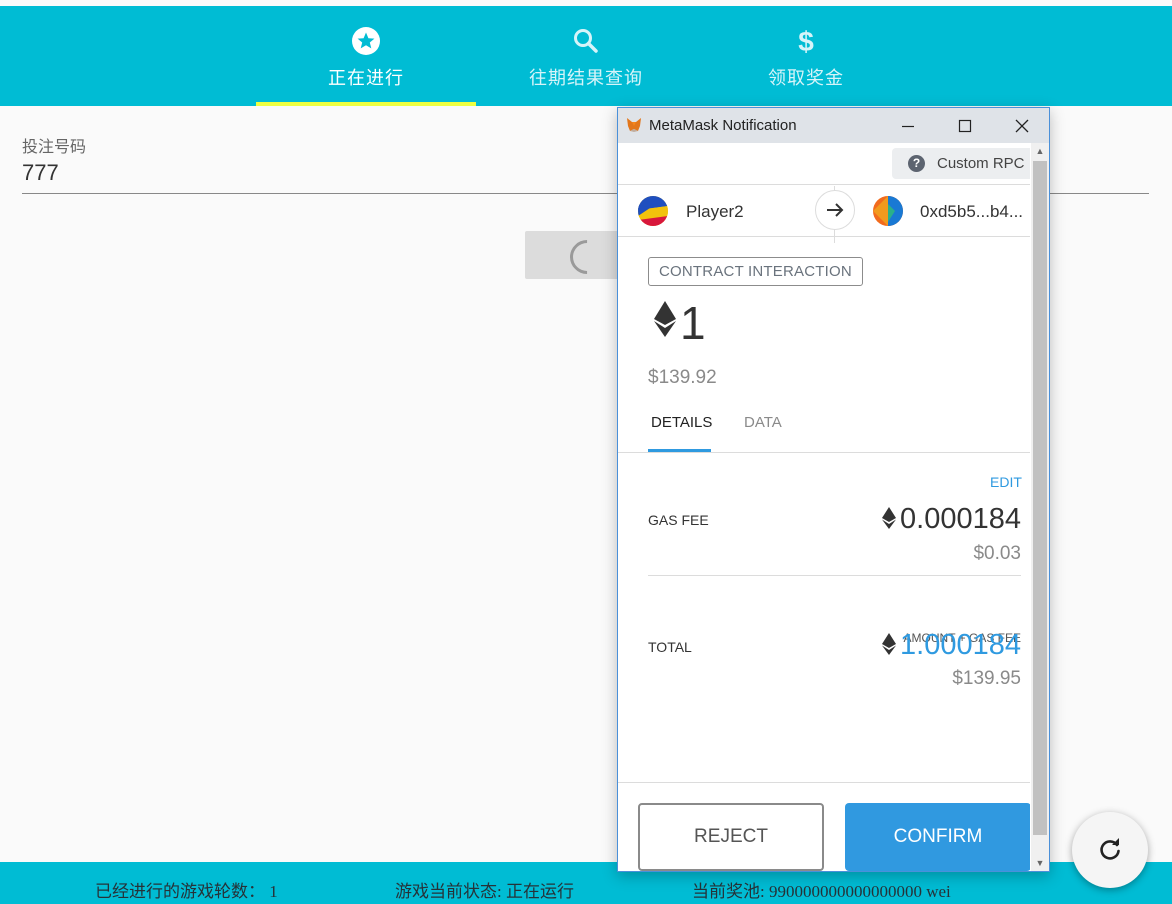 The width and height of the screenshot is (1172, 904). I want to click on confirm-button: CONFIRM, so click(937, 837).